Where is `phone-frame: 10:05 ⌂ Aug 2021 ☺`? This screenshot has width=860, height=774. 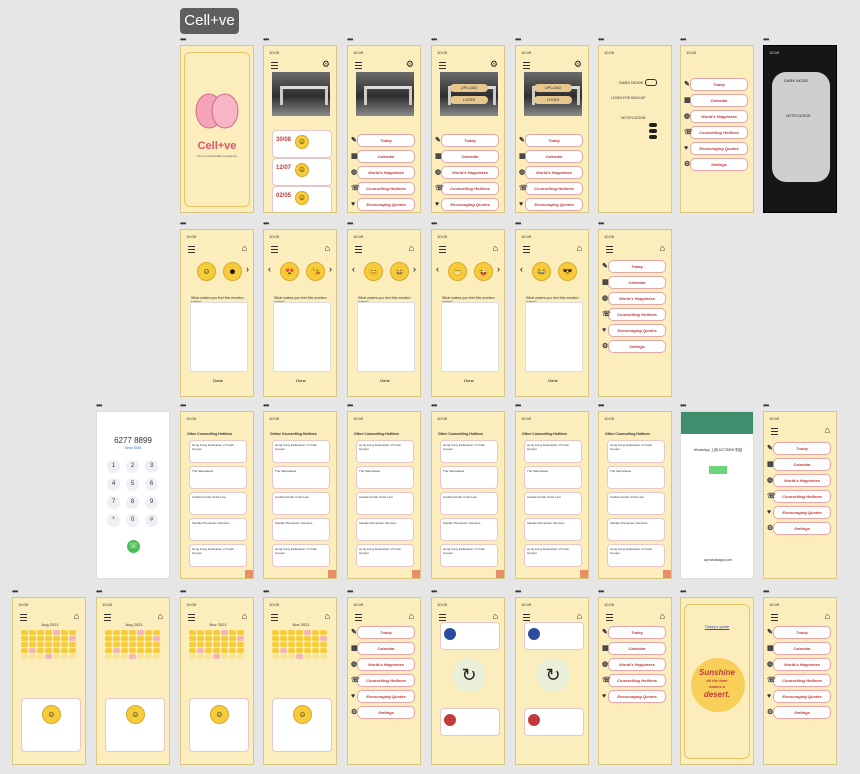
phone-frame: 10:05 ⌂ Aug 2021 ☺ is located at coordinates (49, 681).